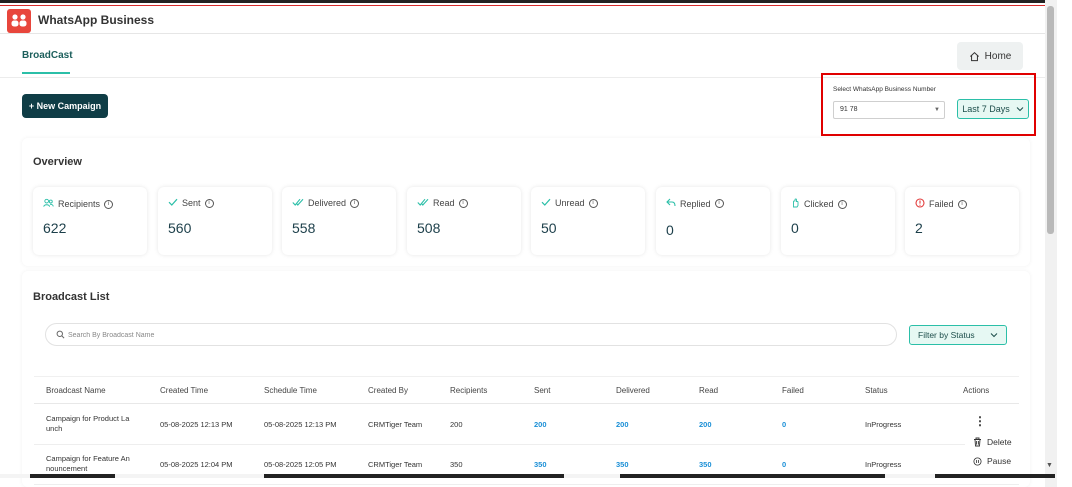 The image size is (1072, 487). I want to click on stat-label: Recipients i, so click(78, 204).